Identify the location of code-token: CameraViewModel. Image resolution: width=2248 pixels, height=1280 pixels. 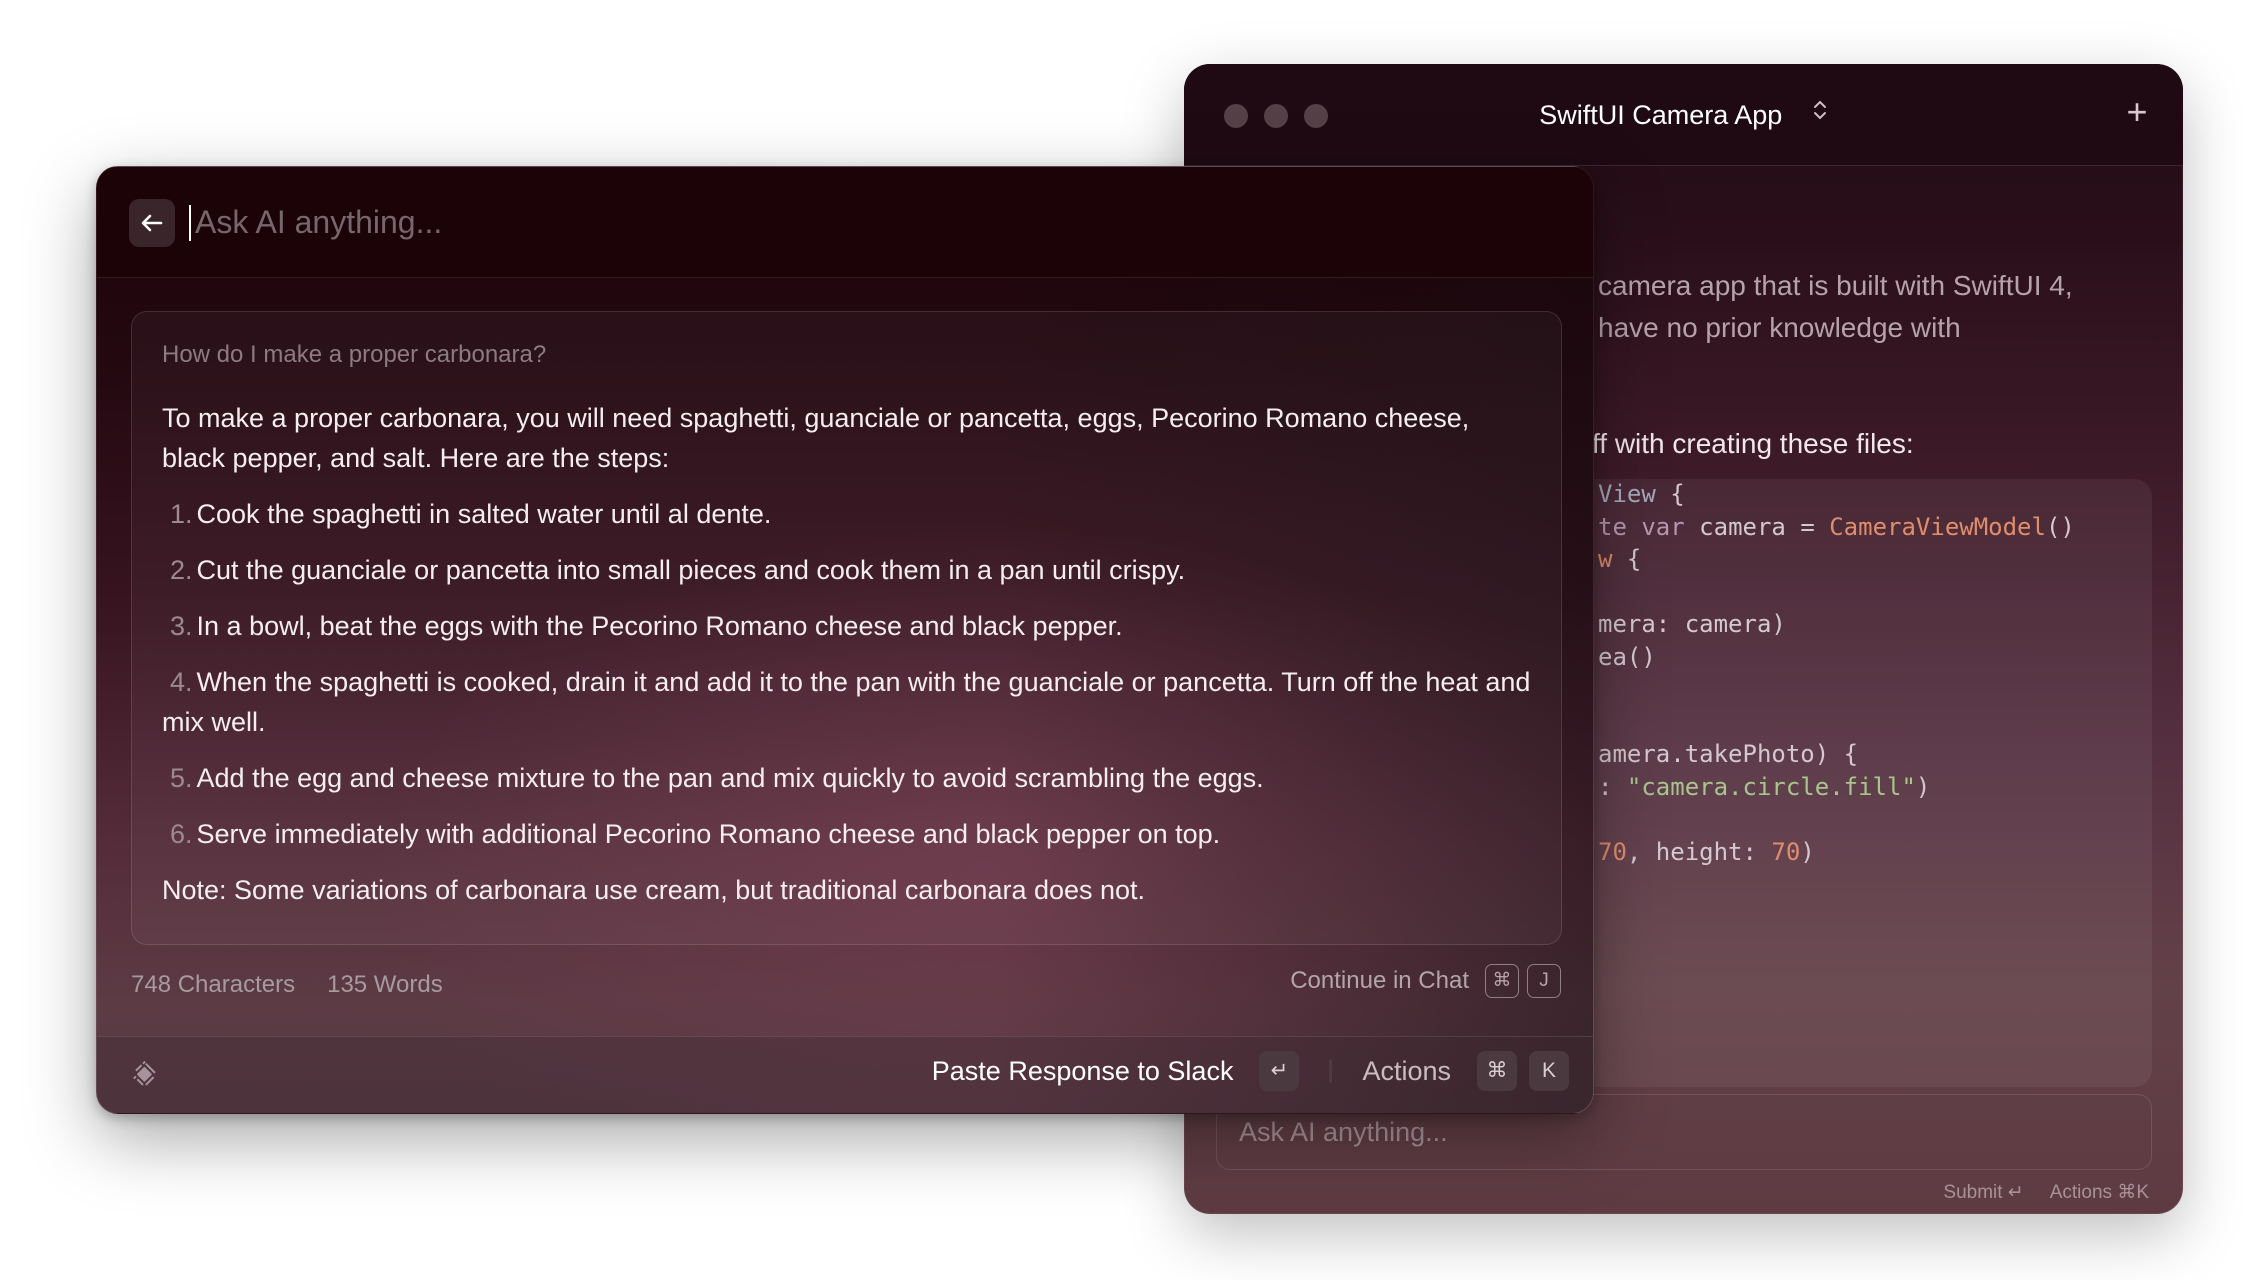
(1937, 526).